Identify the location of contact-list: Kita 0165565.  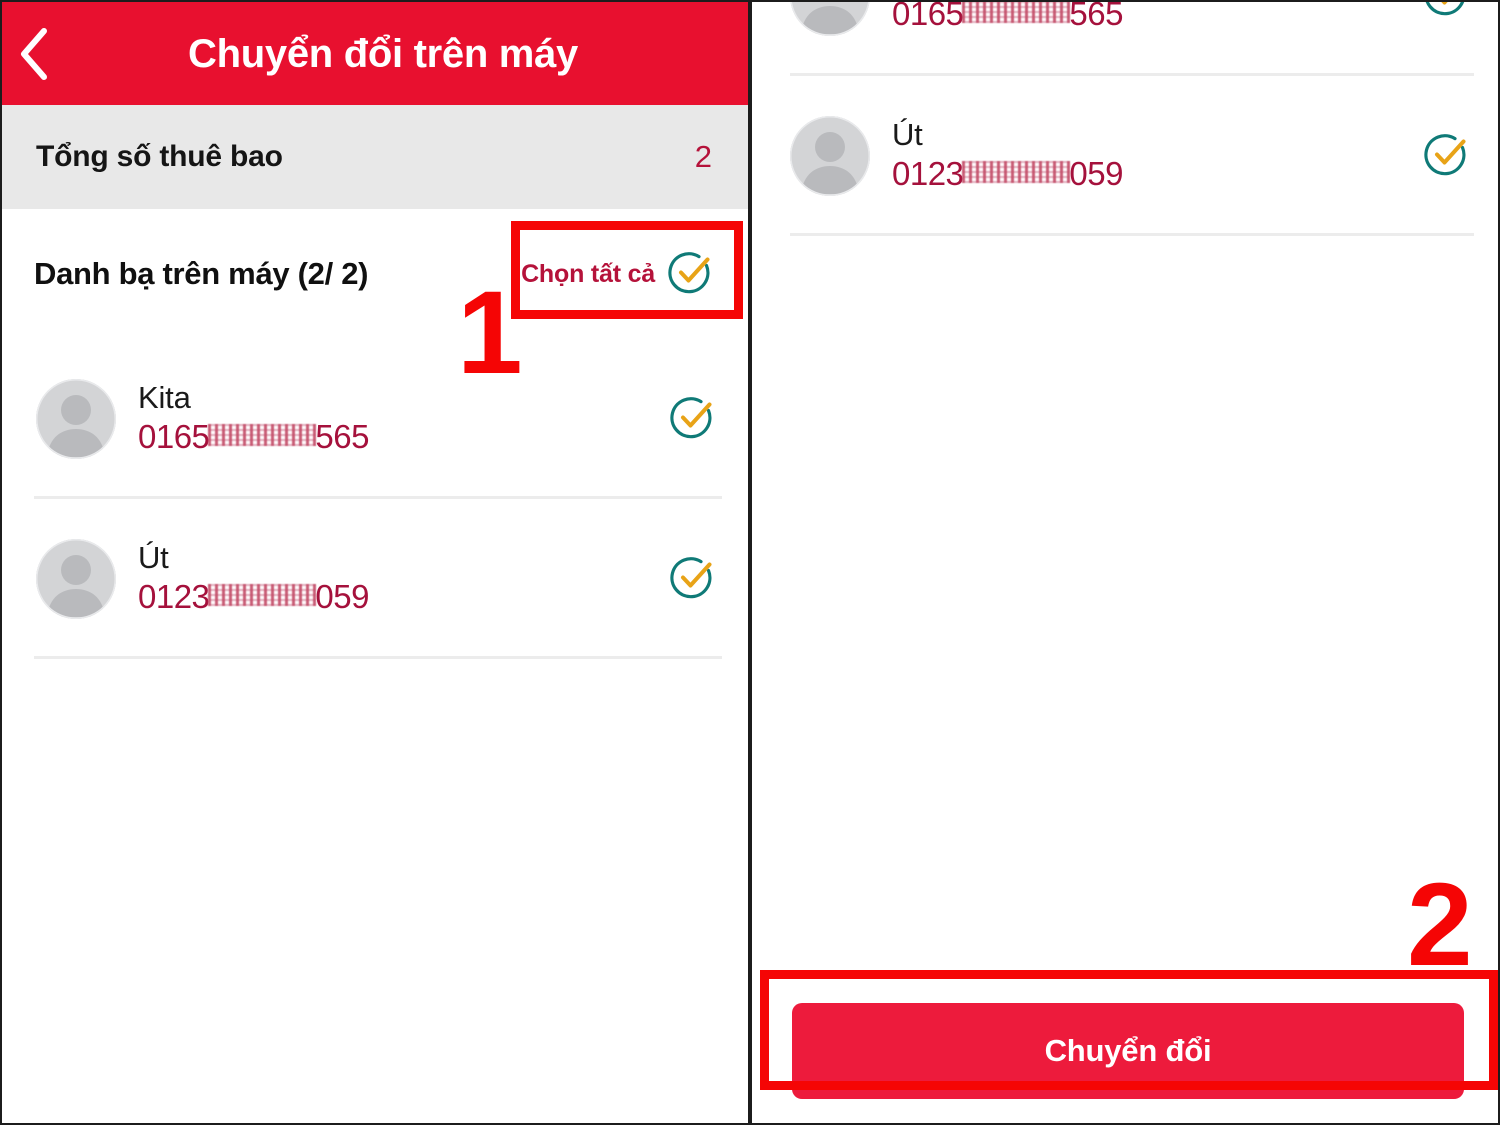
(1126, 119).